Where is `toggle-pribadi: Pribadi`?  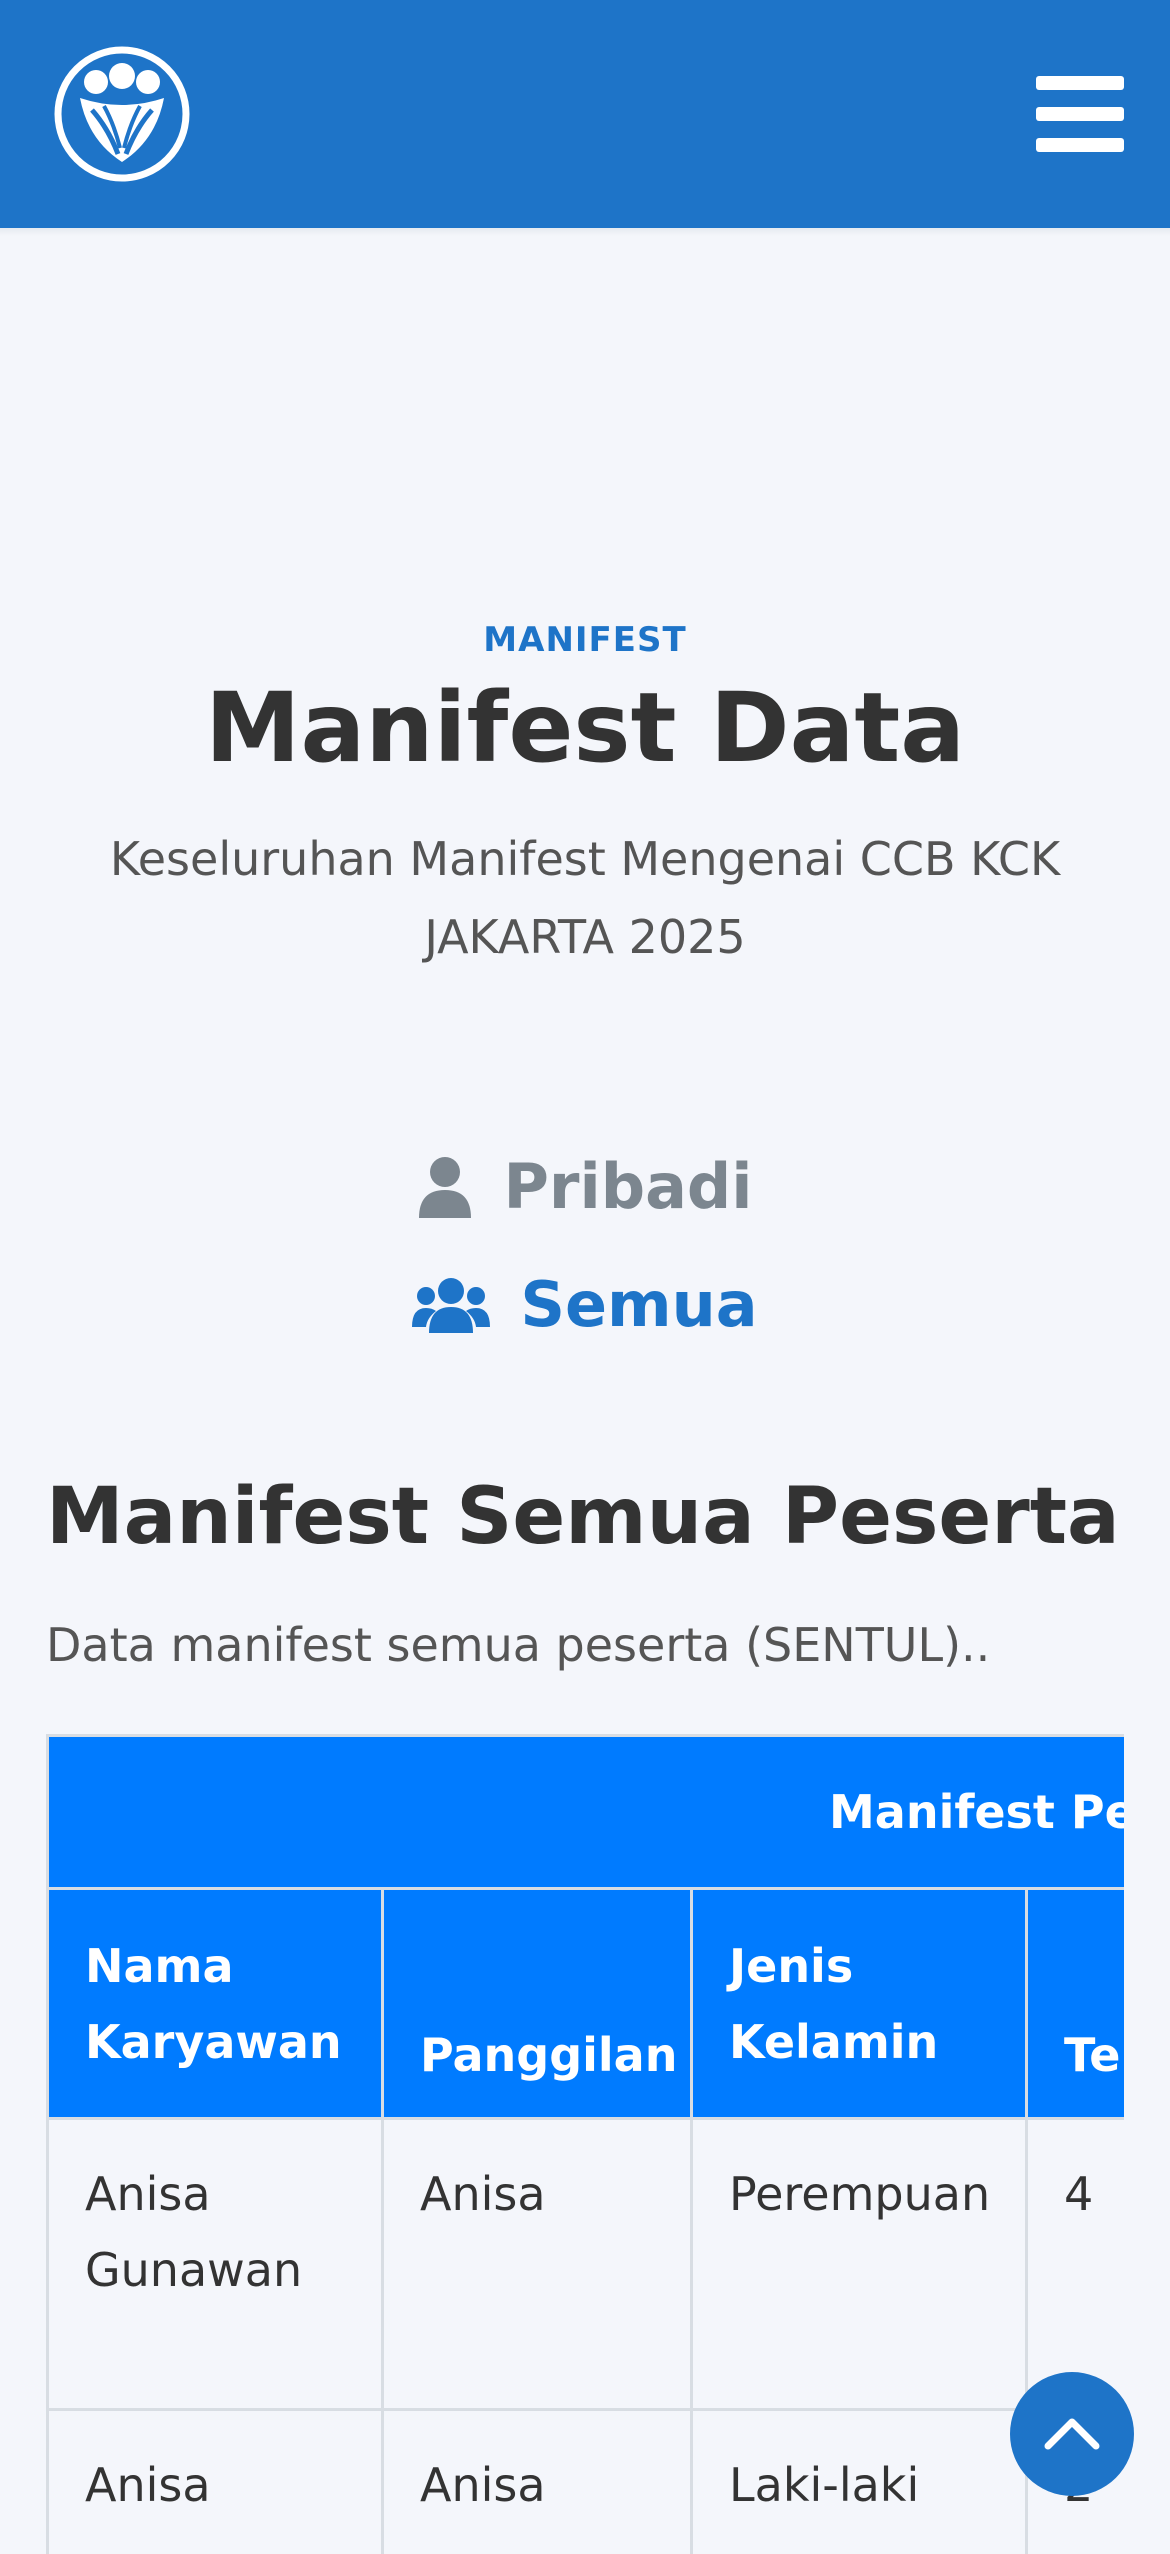 toggle-pribadi: Pribadi is located at coordinates (585, 1186).